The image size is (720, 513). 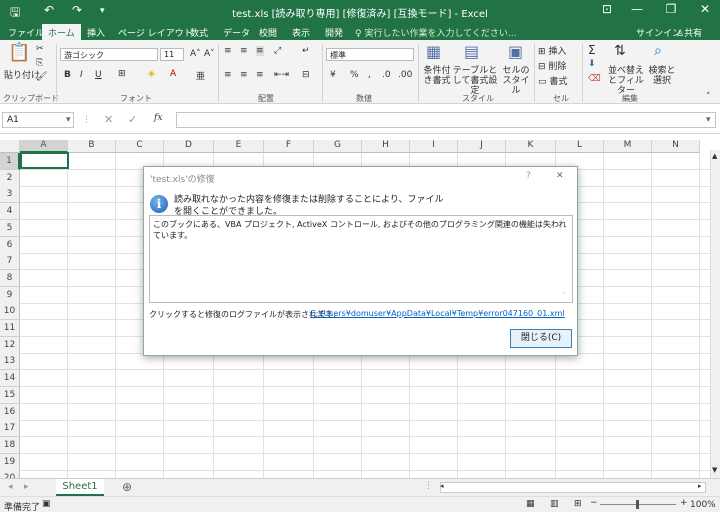 What do you see at coordinates (715, 314) in the screenshot?
I see `vertical-scrollbar: ▲ ▼` at bounding box center [715, 314].